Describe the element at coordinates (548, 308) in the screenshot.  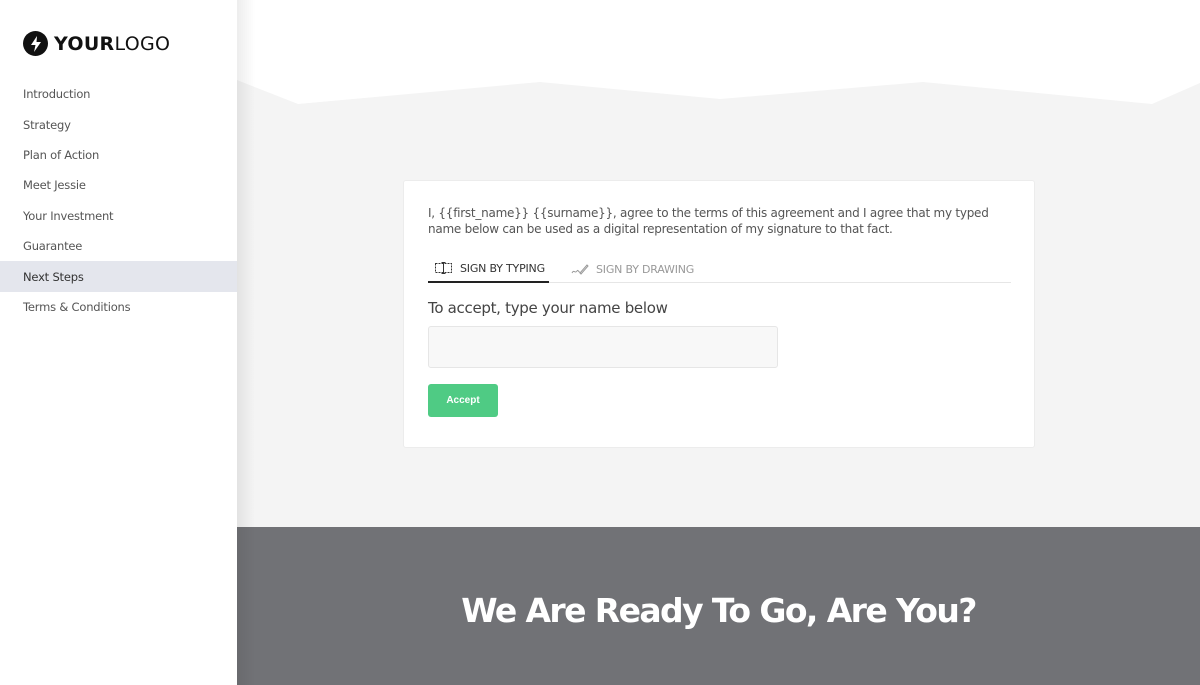
I see `accept-prompt: To accept, type your name below` at that location.